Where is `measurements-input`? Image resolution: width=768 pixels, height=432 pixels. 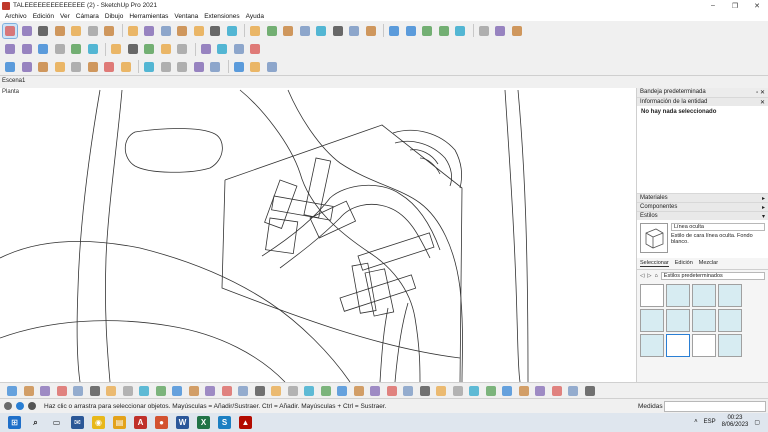
measurements-input is located at coordinates (715, 406).